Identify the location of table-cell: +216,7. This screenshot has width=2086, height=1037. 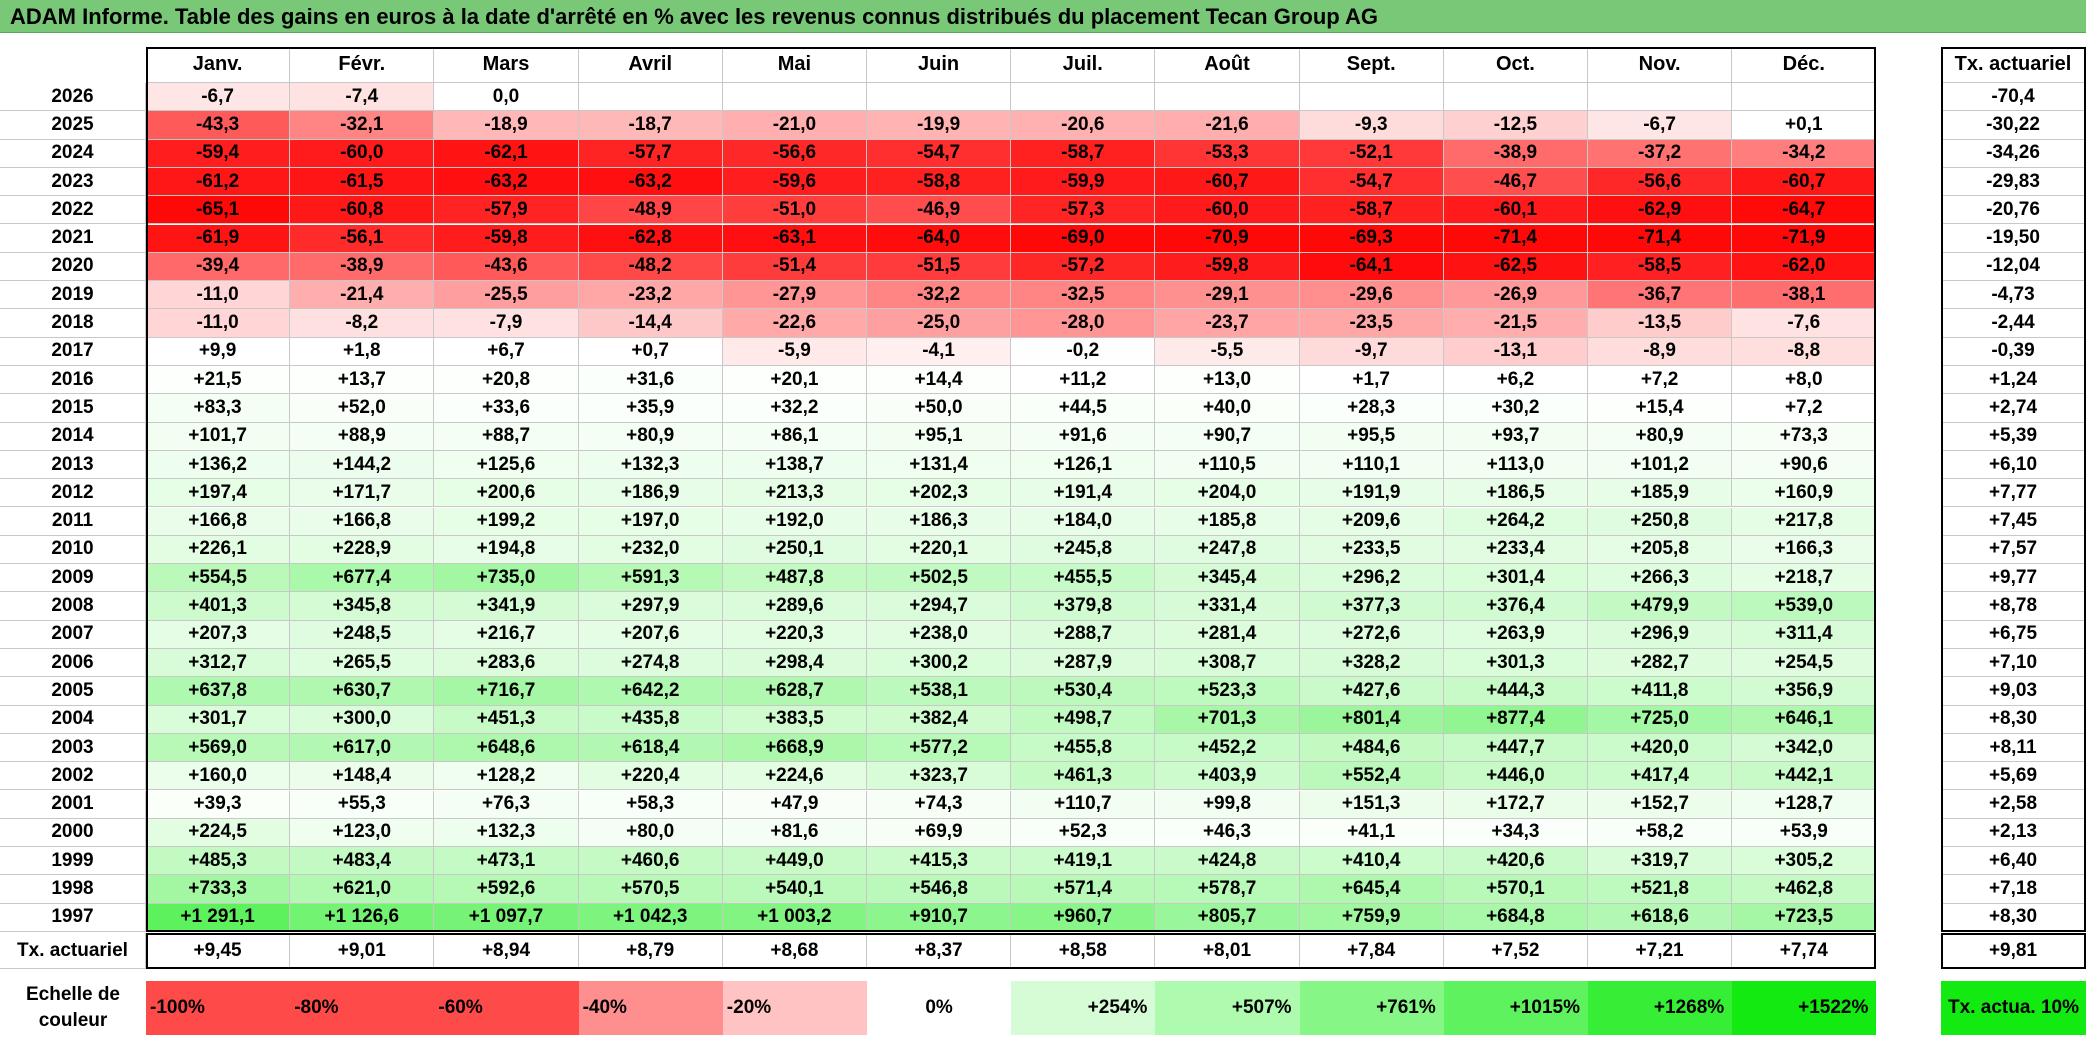
(506, 634).